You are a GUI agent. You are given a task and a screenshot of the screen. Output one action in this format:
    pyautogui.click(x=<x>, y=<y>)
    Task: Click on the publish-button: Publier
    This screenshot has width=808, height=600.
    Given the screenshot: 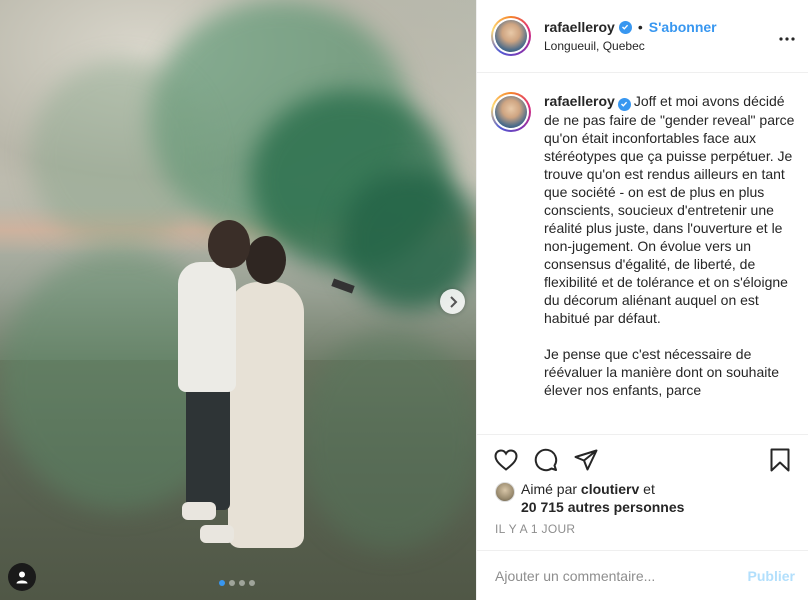 What is the action you would take?
    pyautogui.click(x=771, y=576)
    